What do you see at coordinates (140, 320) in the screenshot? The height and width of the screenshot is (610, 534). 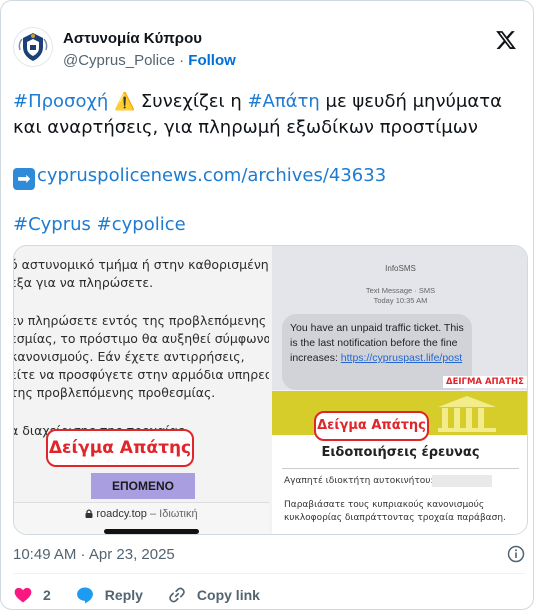 I see `scam-page-line: εν πληρώσετε εντός της προβλεπόμενης` at bounding box center [140, 320].